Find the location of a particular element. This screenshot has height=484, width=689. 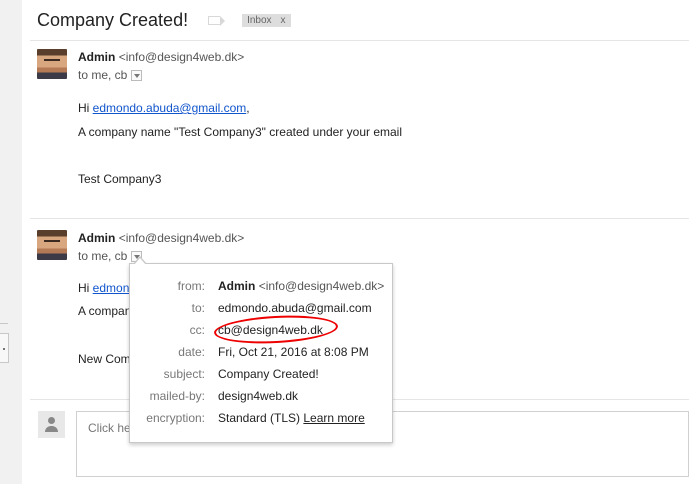

label-text: Inbox is located at coordinates (259, 20).